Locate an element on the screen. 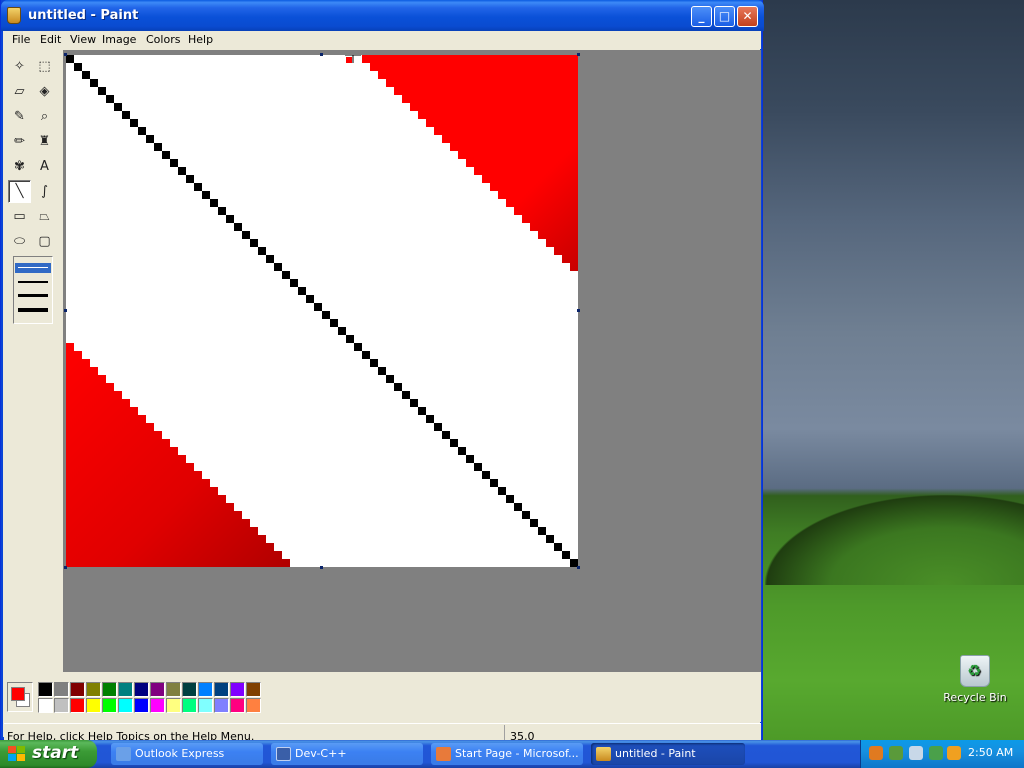 This screenshot has height=768, width=1024. task-devcpp: Dev-C++ is located at coordinates (347, 754).